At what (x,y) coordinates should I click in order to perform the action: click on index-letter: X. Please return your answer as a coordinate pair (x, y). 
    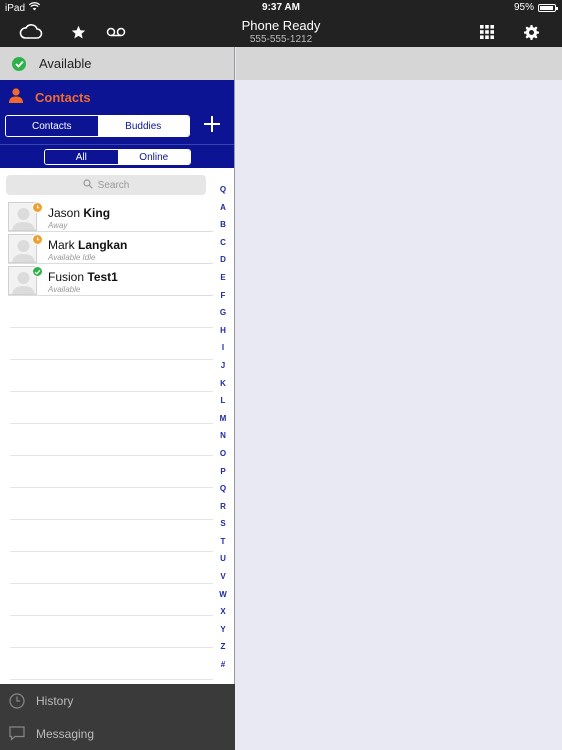
    Looking at the image, I should click on (223, 612).